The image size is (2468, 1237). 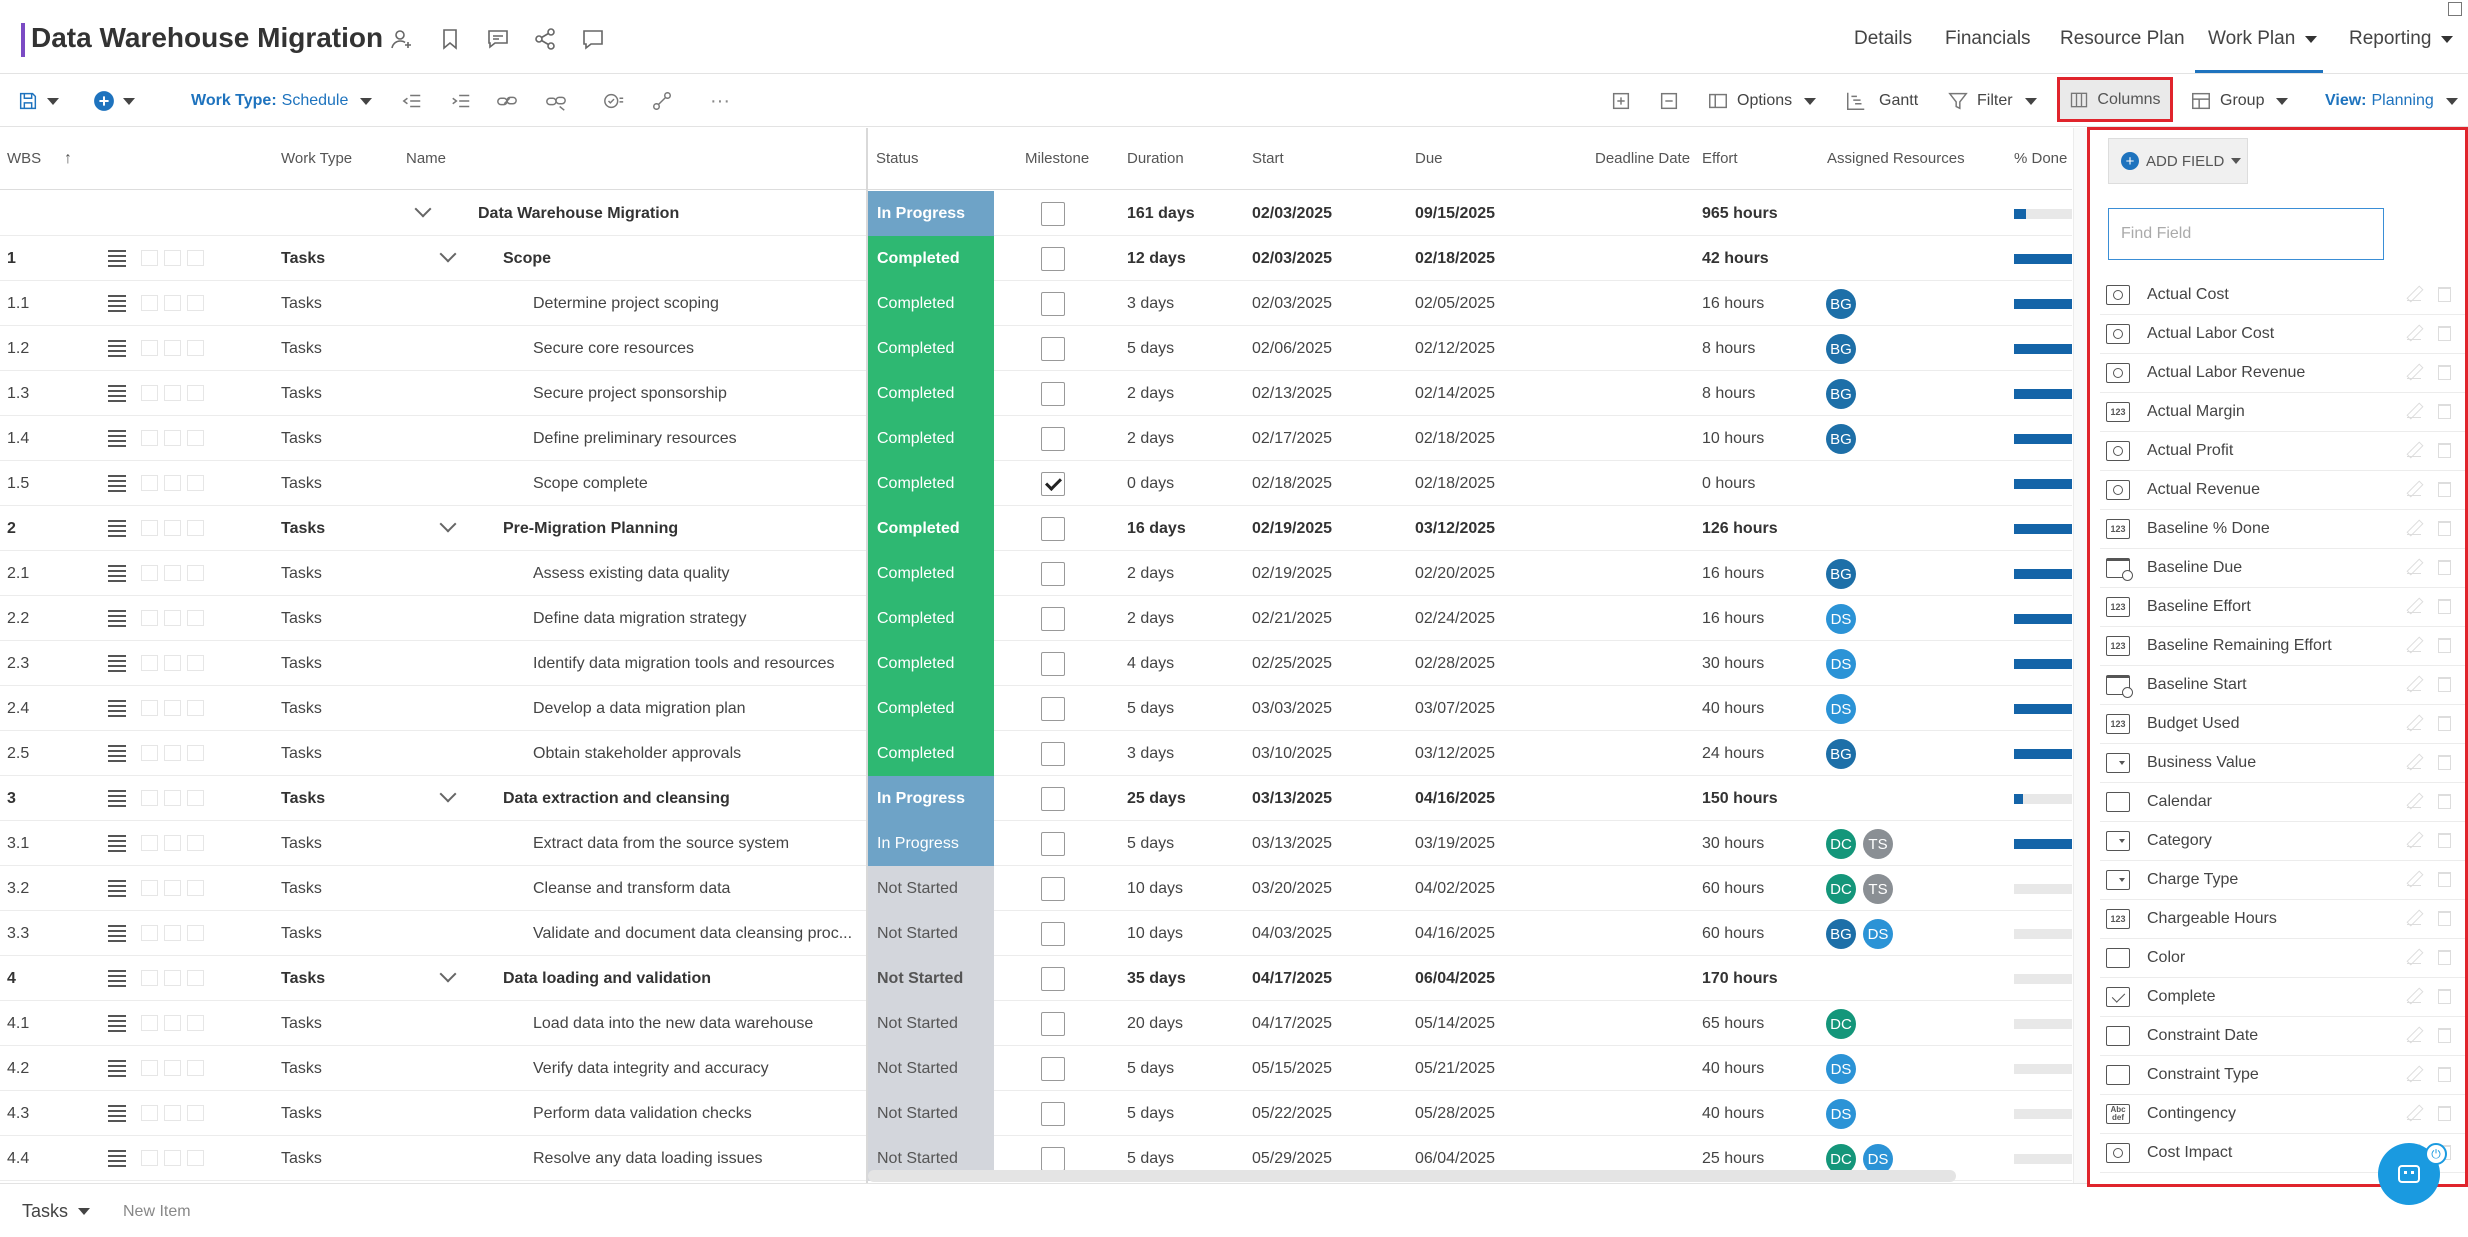 What do you see at coordinates (1292, 753) in the screenshot?
I see `start-cell: 03/10/2025` at bounding box center [1292, 753].